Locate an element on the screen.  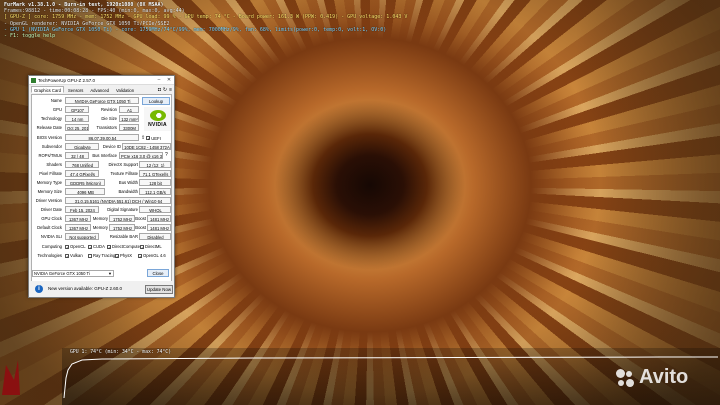
default-boost-label: Boost is located at coordinates (140, 227).